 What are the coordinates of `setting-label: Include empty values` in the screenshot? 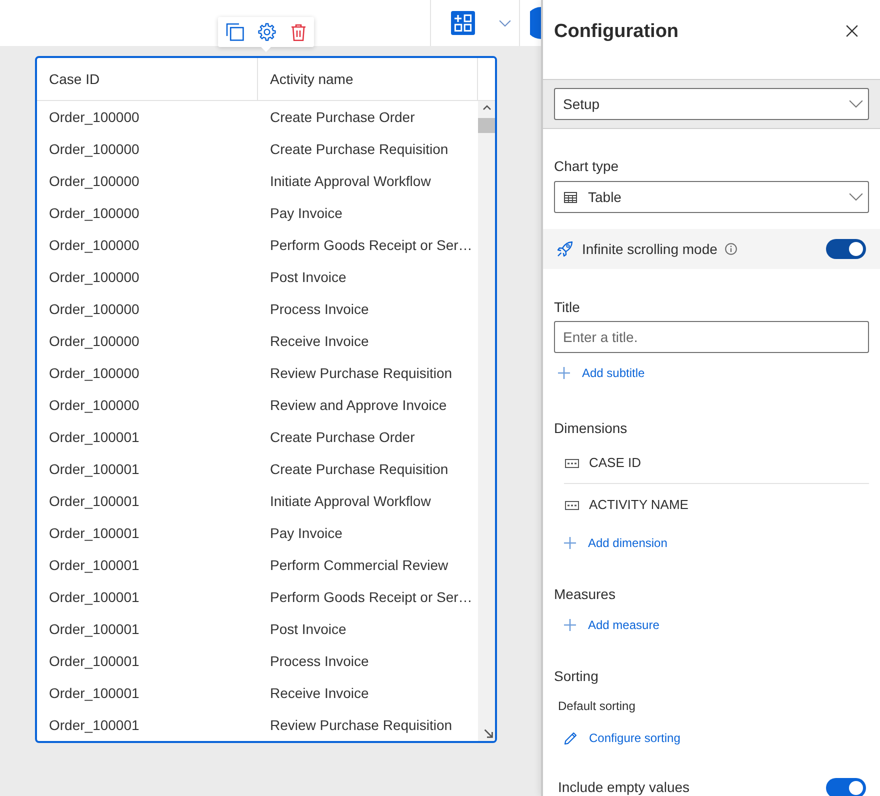 It's located at (624, 787).